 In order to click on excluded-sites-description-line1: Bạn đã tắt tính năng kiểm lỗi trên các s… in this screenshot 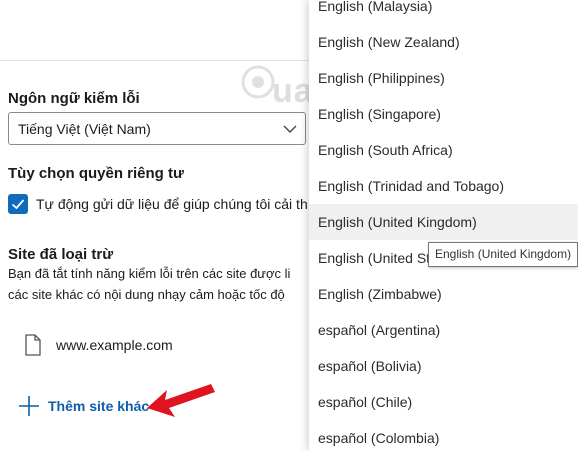, I will do `click(149, 273)`.